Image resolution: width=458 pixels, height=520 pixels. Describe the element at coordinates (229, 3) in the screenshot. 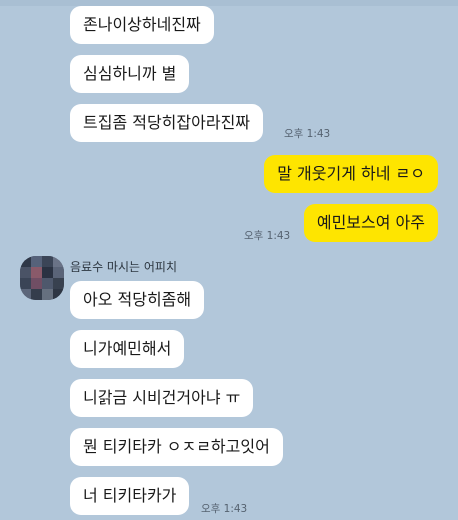

I see `chat-top-edge` at that location.